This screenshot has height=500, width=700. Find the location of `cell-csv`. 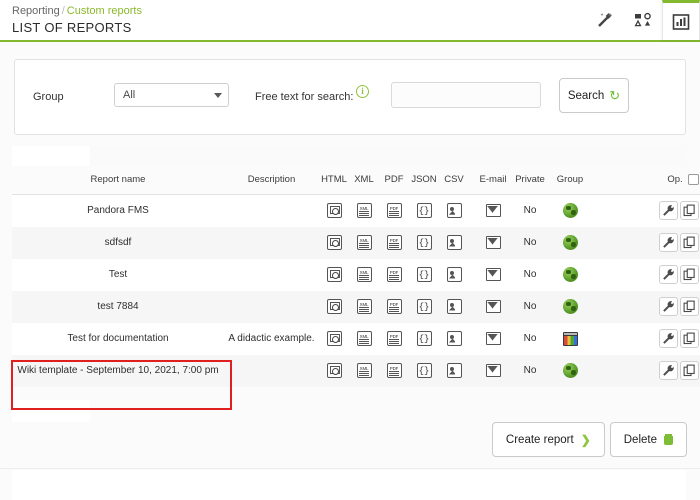

cell-csv is located at coordinates (454, 339).